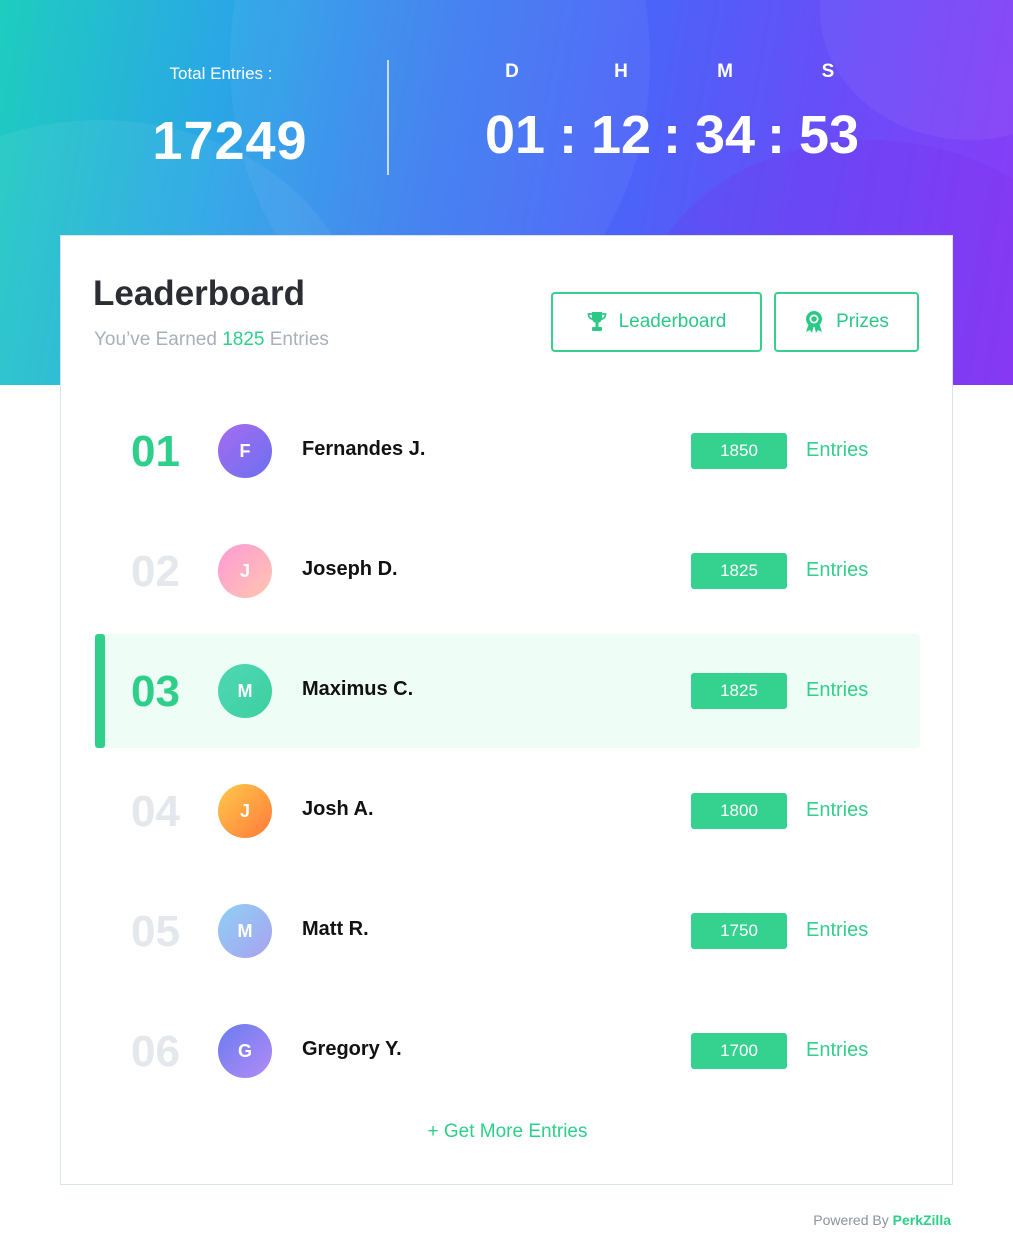  I want to click on countdown-days: 01, so click(515, 135).